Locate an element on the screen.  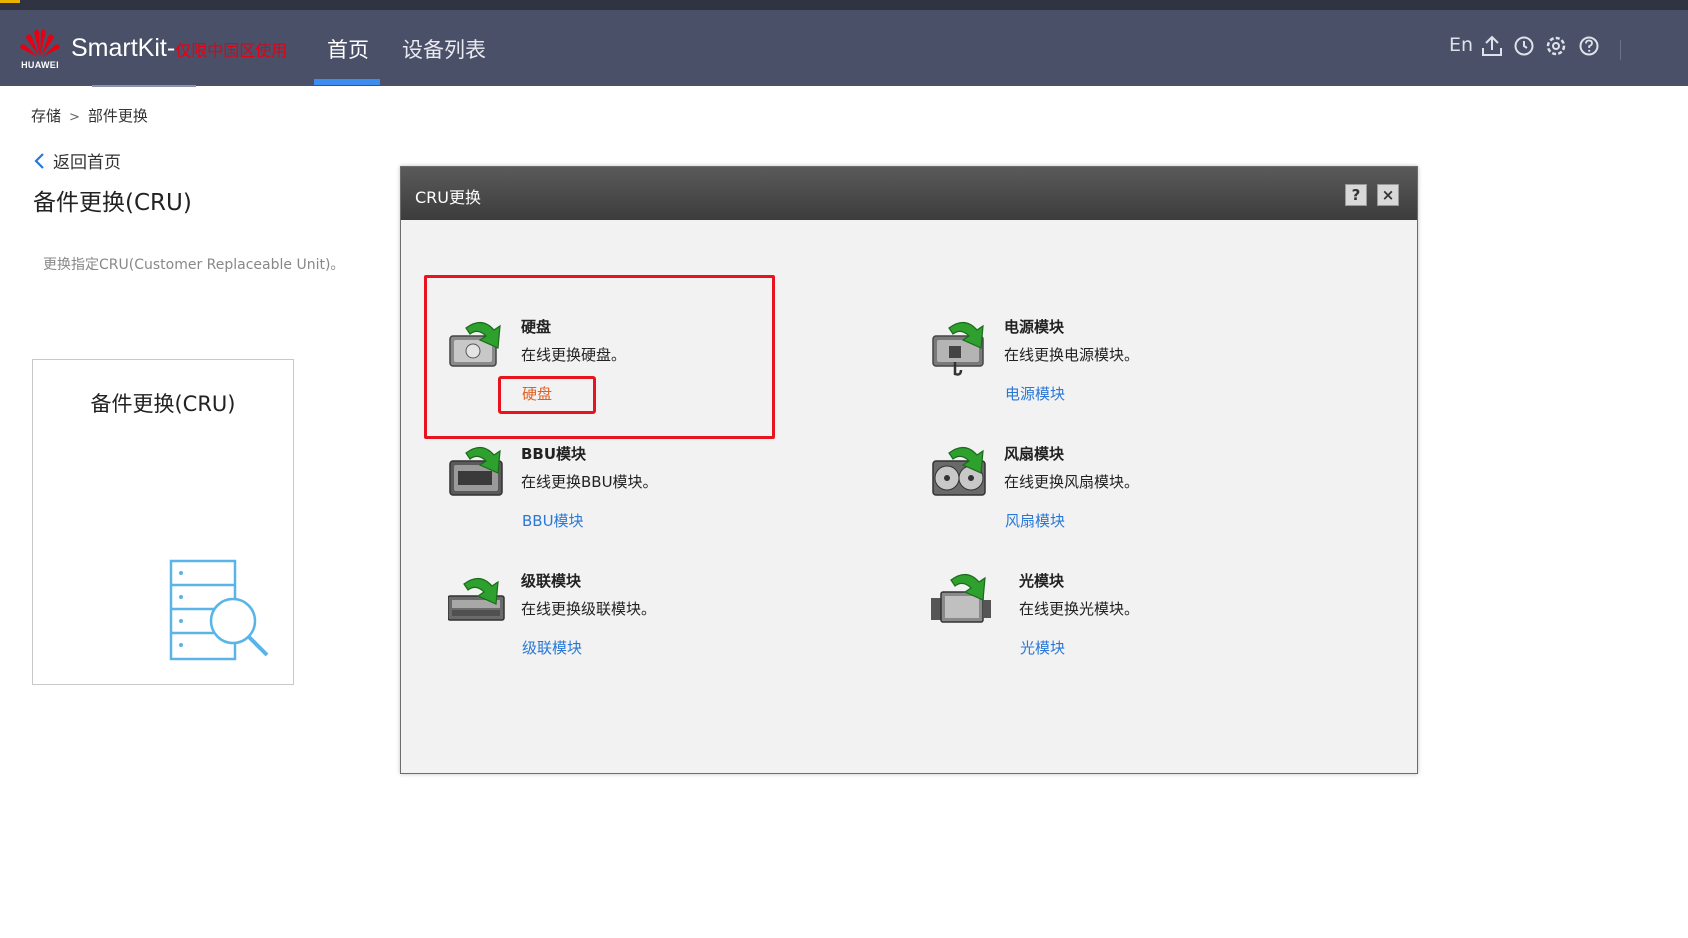
bbu-module-replace-icon is located at coordinates (476, 471).